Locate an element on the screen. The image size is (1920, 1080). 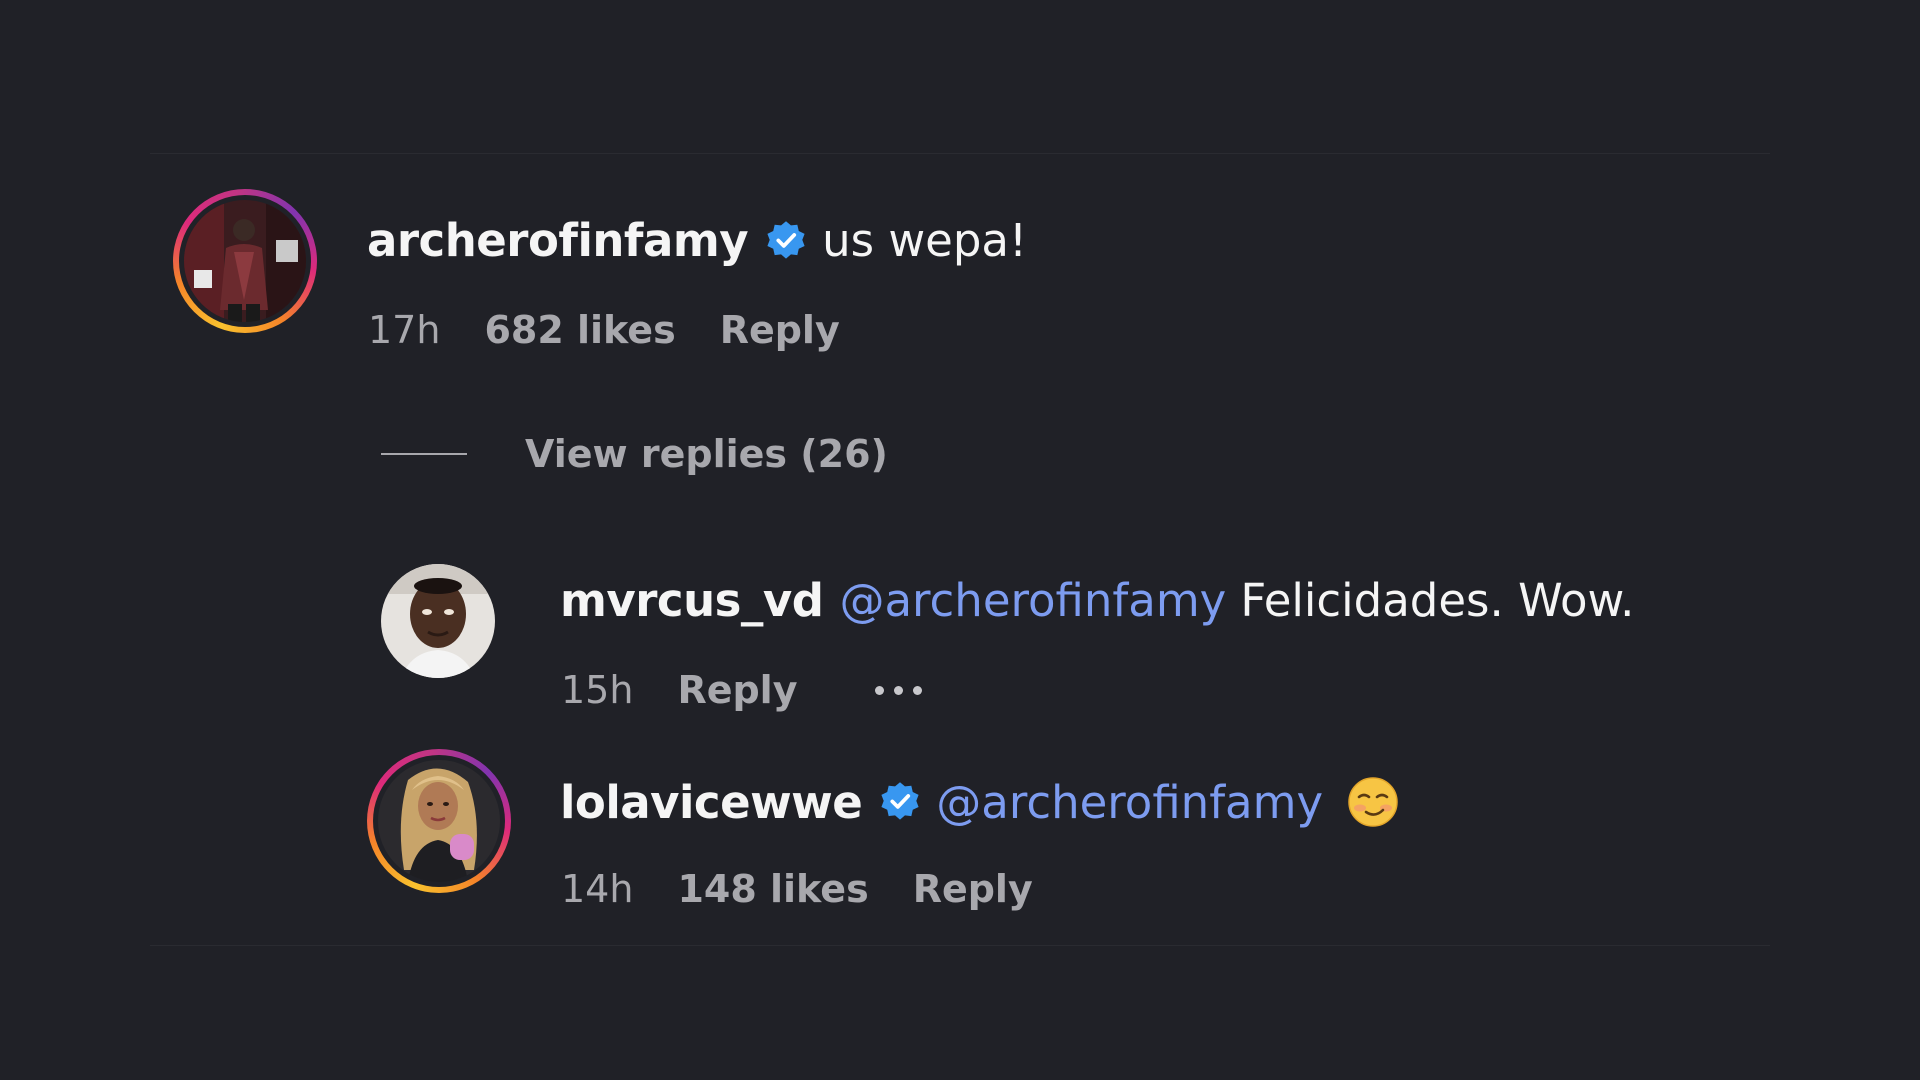
comment-meta: 17h 682 likes Reply is located at coordinates (604, 330).